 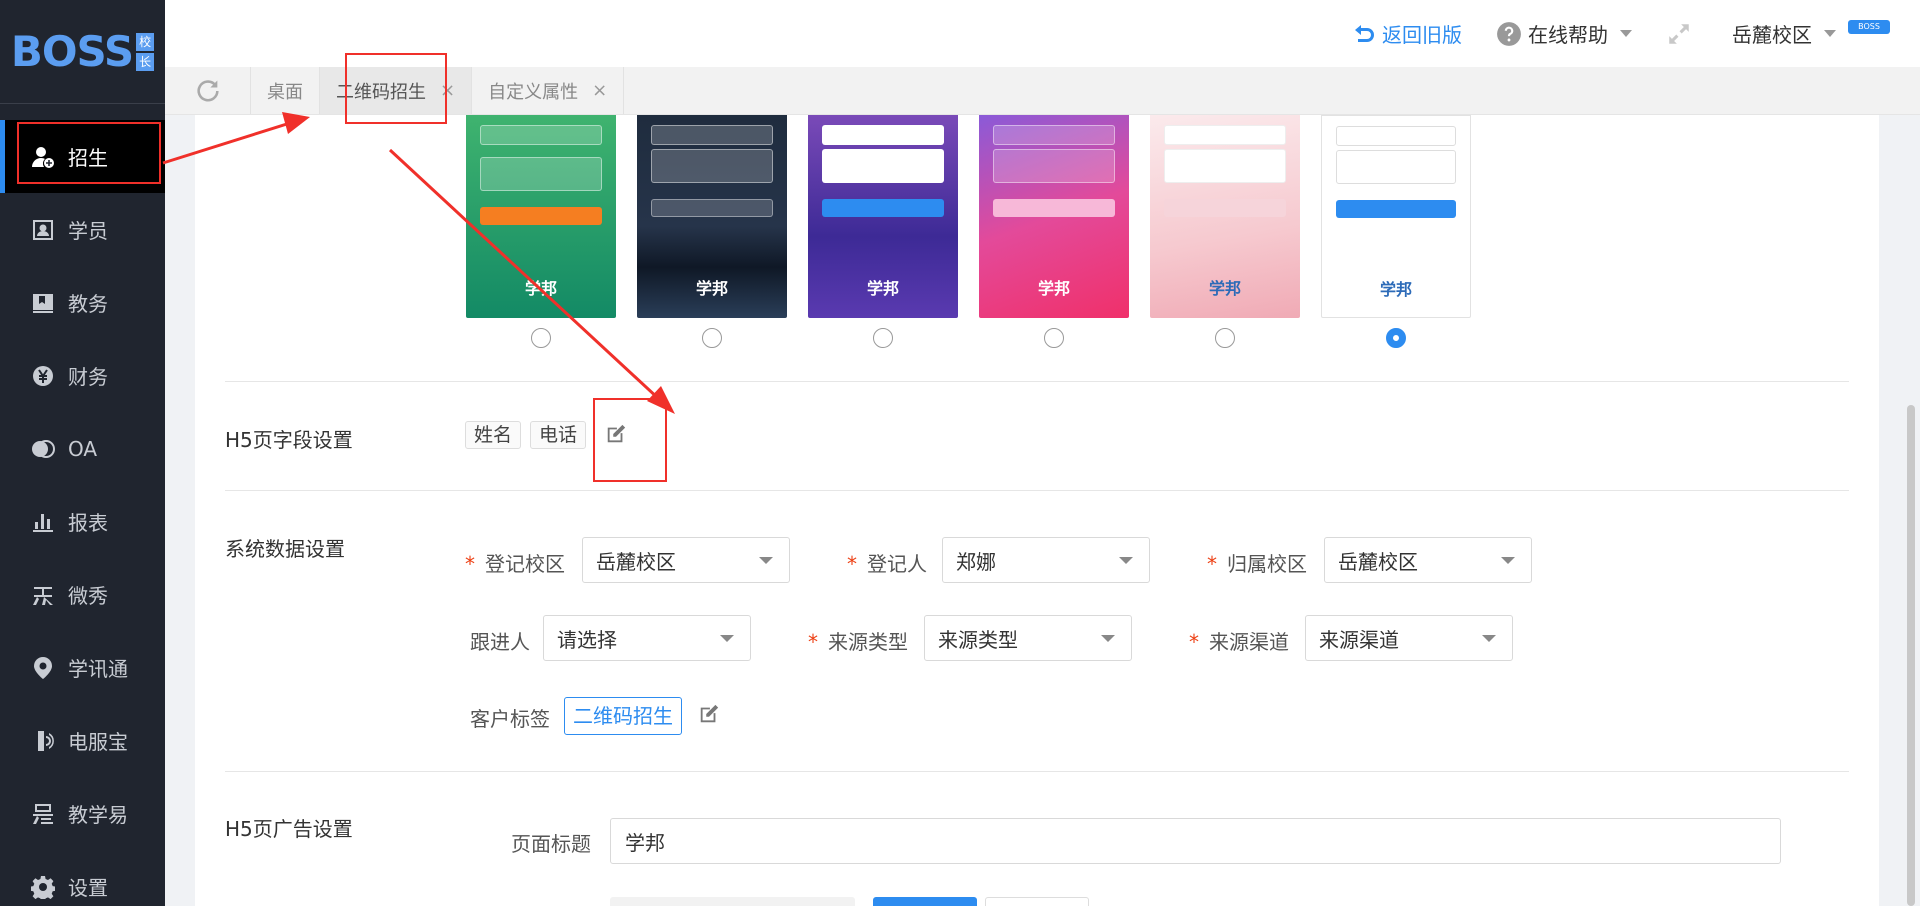 What do you see at coordinates (558, 435) in the screenshot?
I see `field-tag-phone: 电话` at bounding box center [558, 435].